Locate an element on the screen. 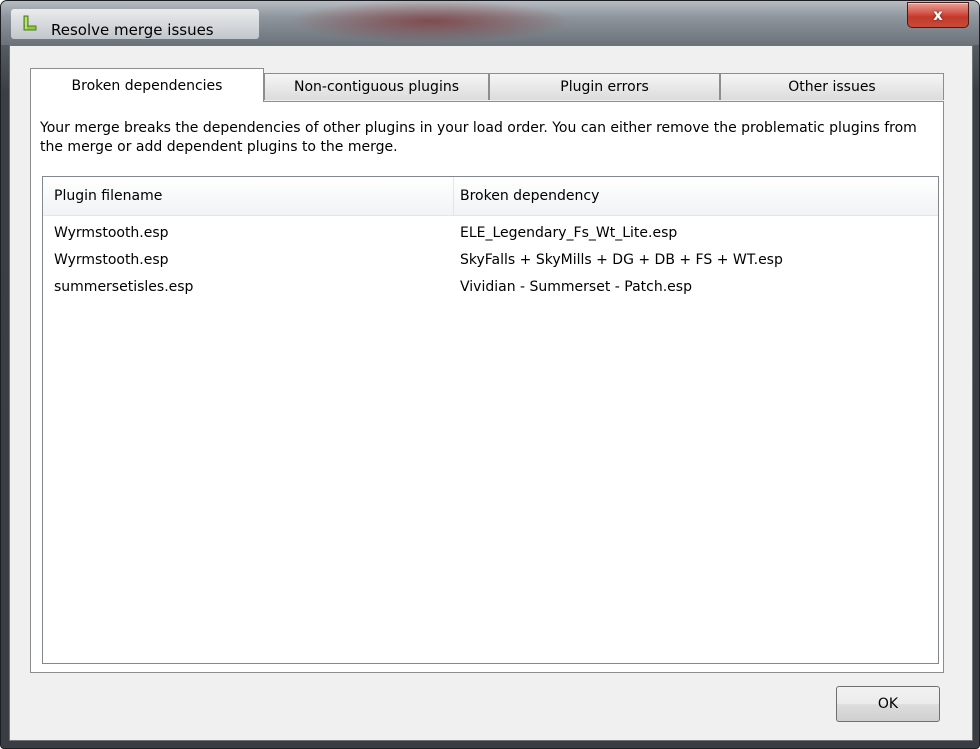 The width and height of the screenshot is (980, 749). tab-non-contiguous-plugins: Non-contiguous plugins is located at coordinates (376, 86).